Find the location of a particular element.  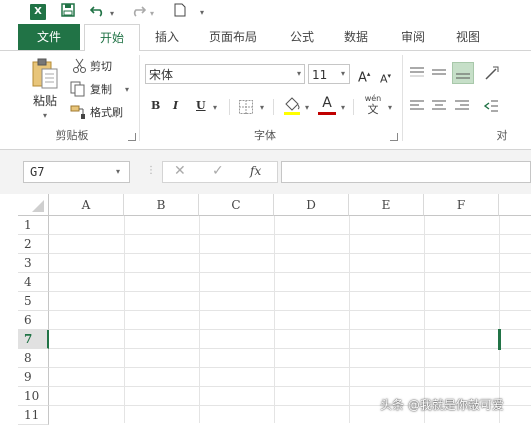

enter-button: ✓ is located at coordinates (218, 171).